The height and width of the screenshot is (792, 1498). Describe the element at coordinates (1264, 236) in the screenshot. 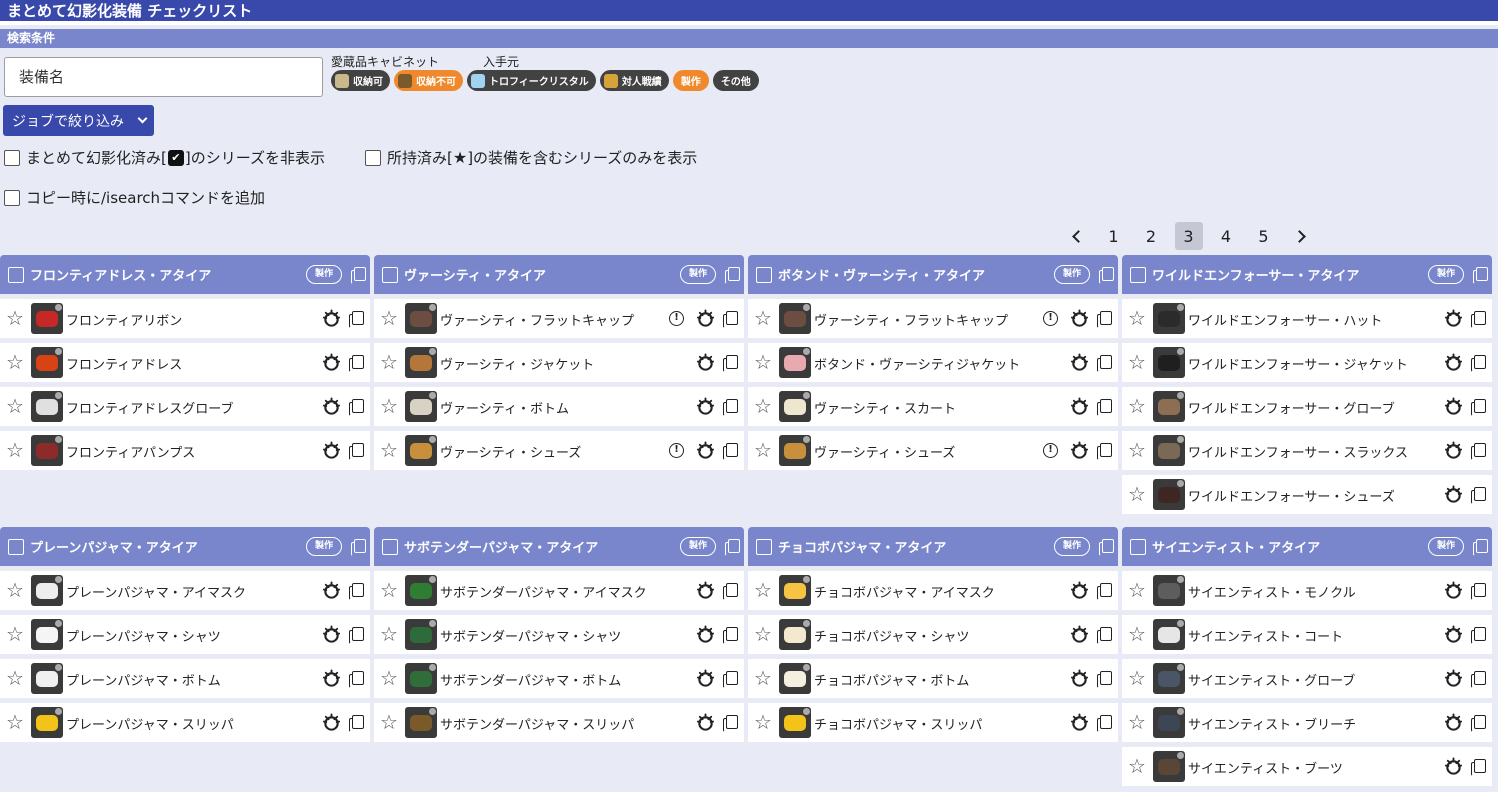

I see `page-5: 5` at that location.